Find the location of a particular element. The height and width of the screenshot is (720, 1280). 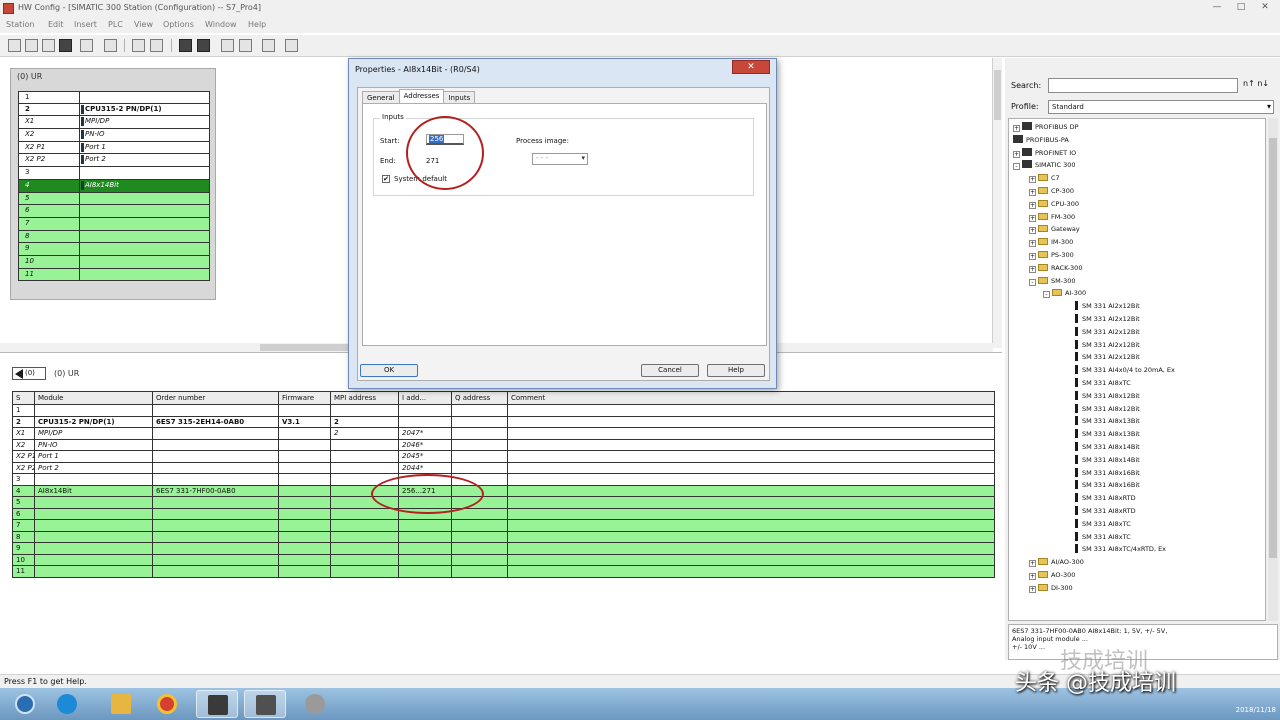

rack-slot-row: X2 PN-IO is located at coordinates (114, 135).